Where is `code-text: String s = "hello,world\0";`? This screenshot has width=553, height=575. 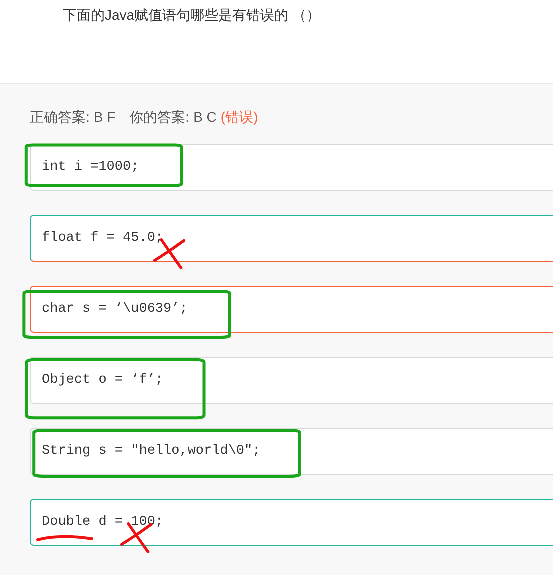
code-text: String s = "hello,world\0"; is located at coordinates (151, 451).